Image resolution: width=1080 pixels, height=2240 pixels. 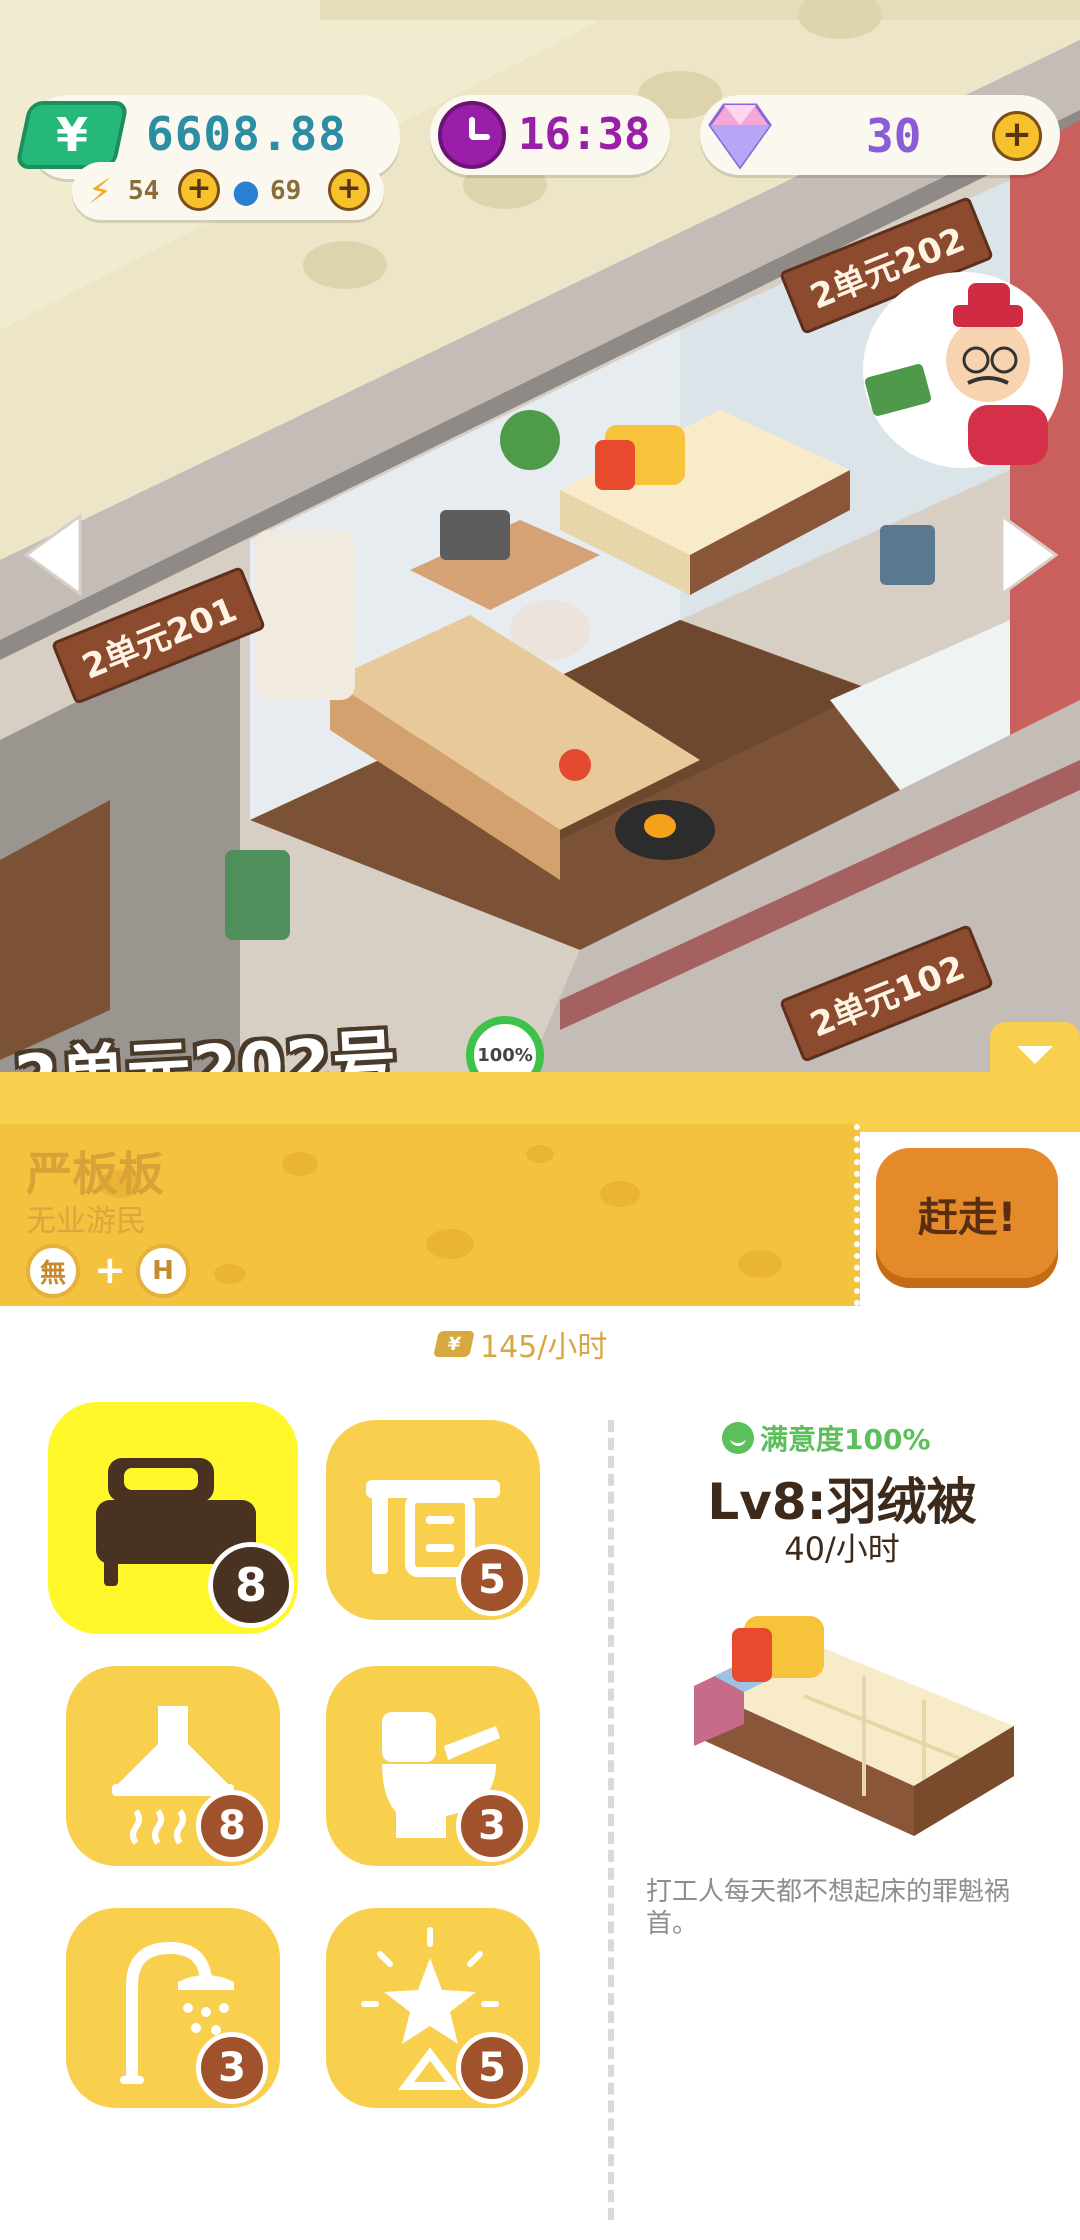 I want to click on clock-display: 16:38, so click(x=550, y=135).